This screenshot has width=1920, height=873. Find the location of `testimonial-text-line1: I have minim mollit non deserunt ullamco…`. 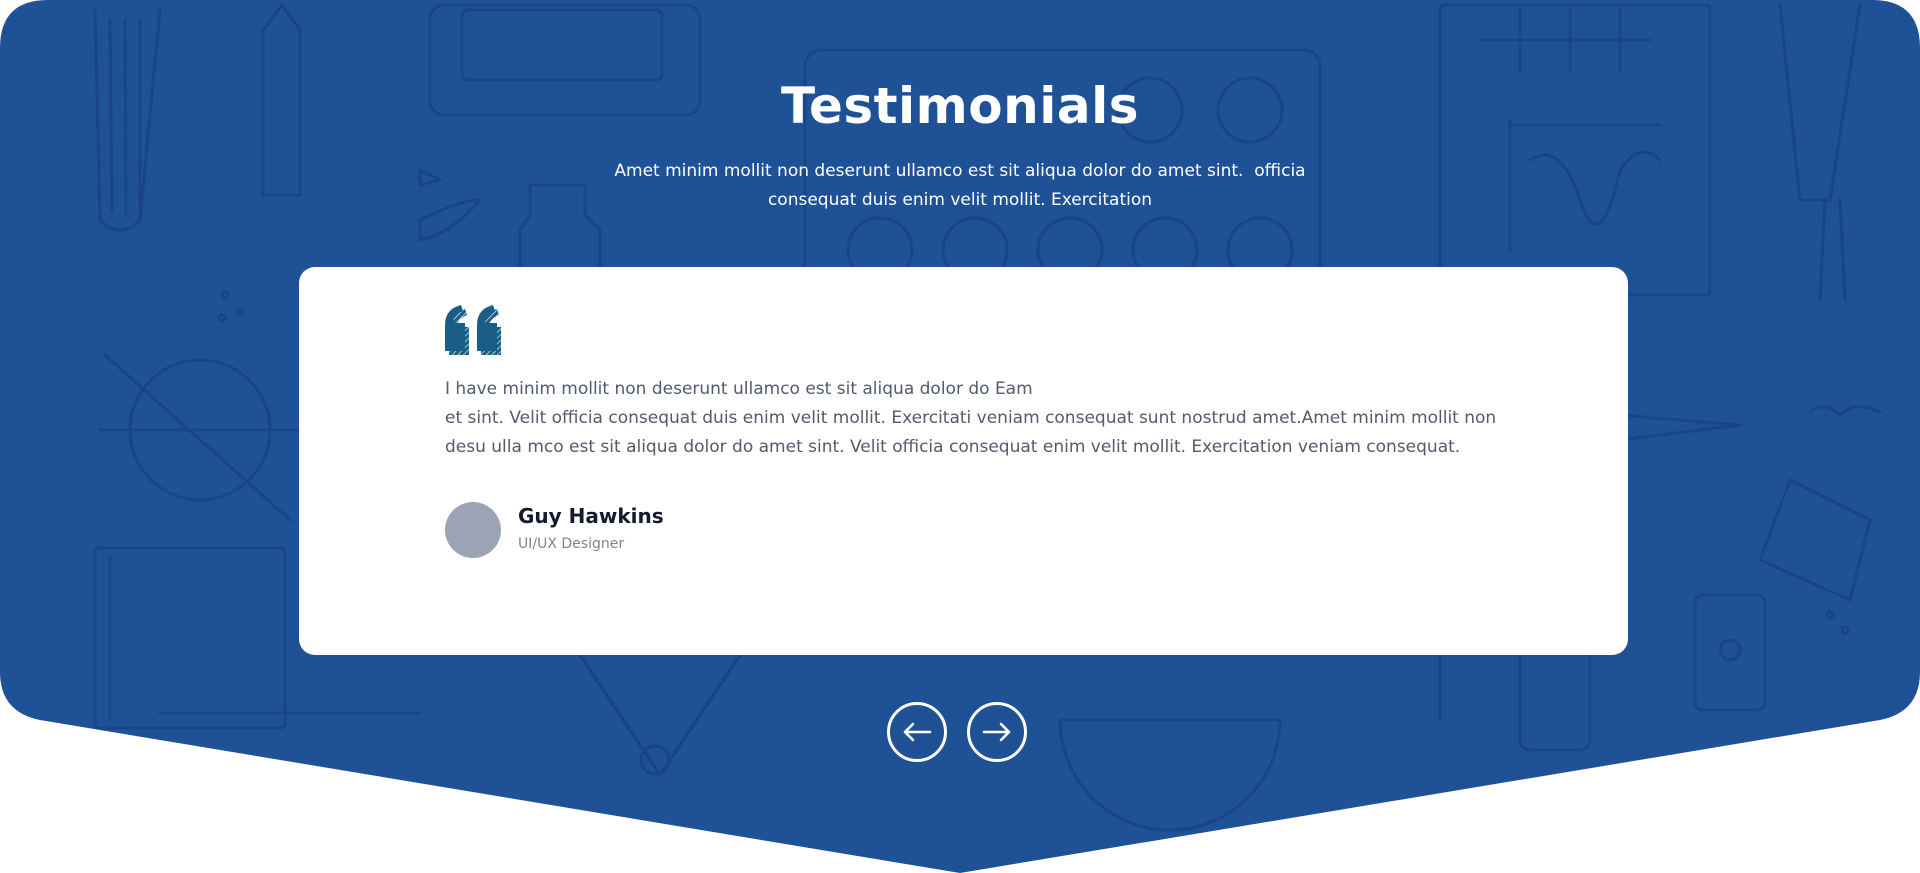

testimonial-text-line1: I have minim mollit non deserunt ullamco… is located at coordinates (739, 389).